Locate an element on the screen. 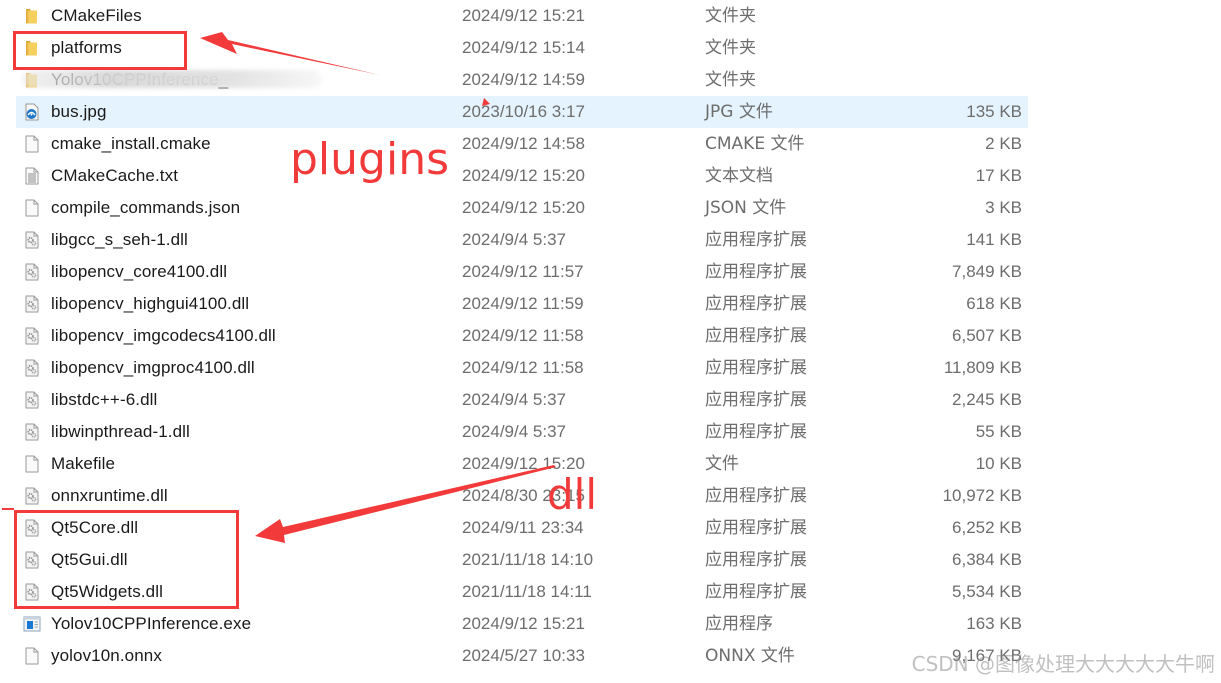 This screenshot has height=683, width=1221. file-date-modified: 2024/9/12 14:58 is located at coordinates (523, 143).